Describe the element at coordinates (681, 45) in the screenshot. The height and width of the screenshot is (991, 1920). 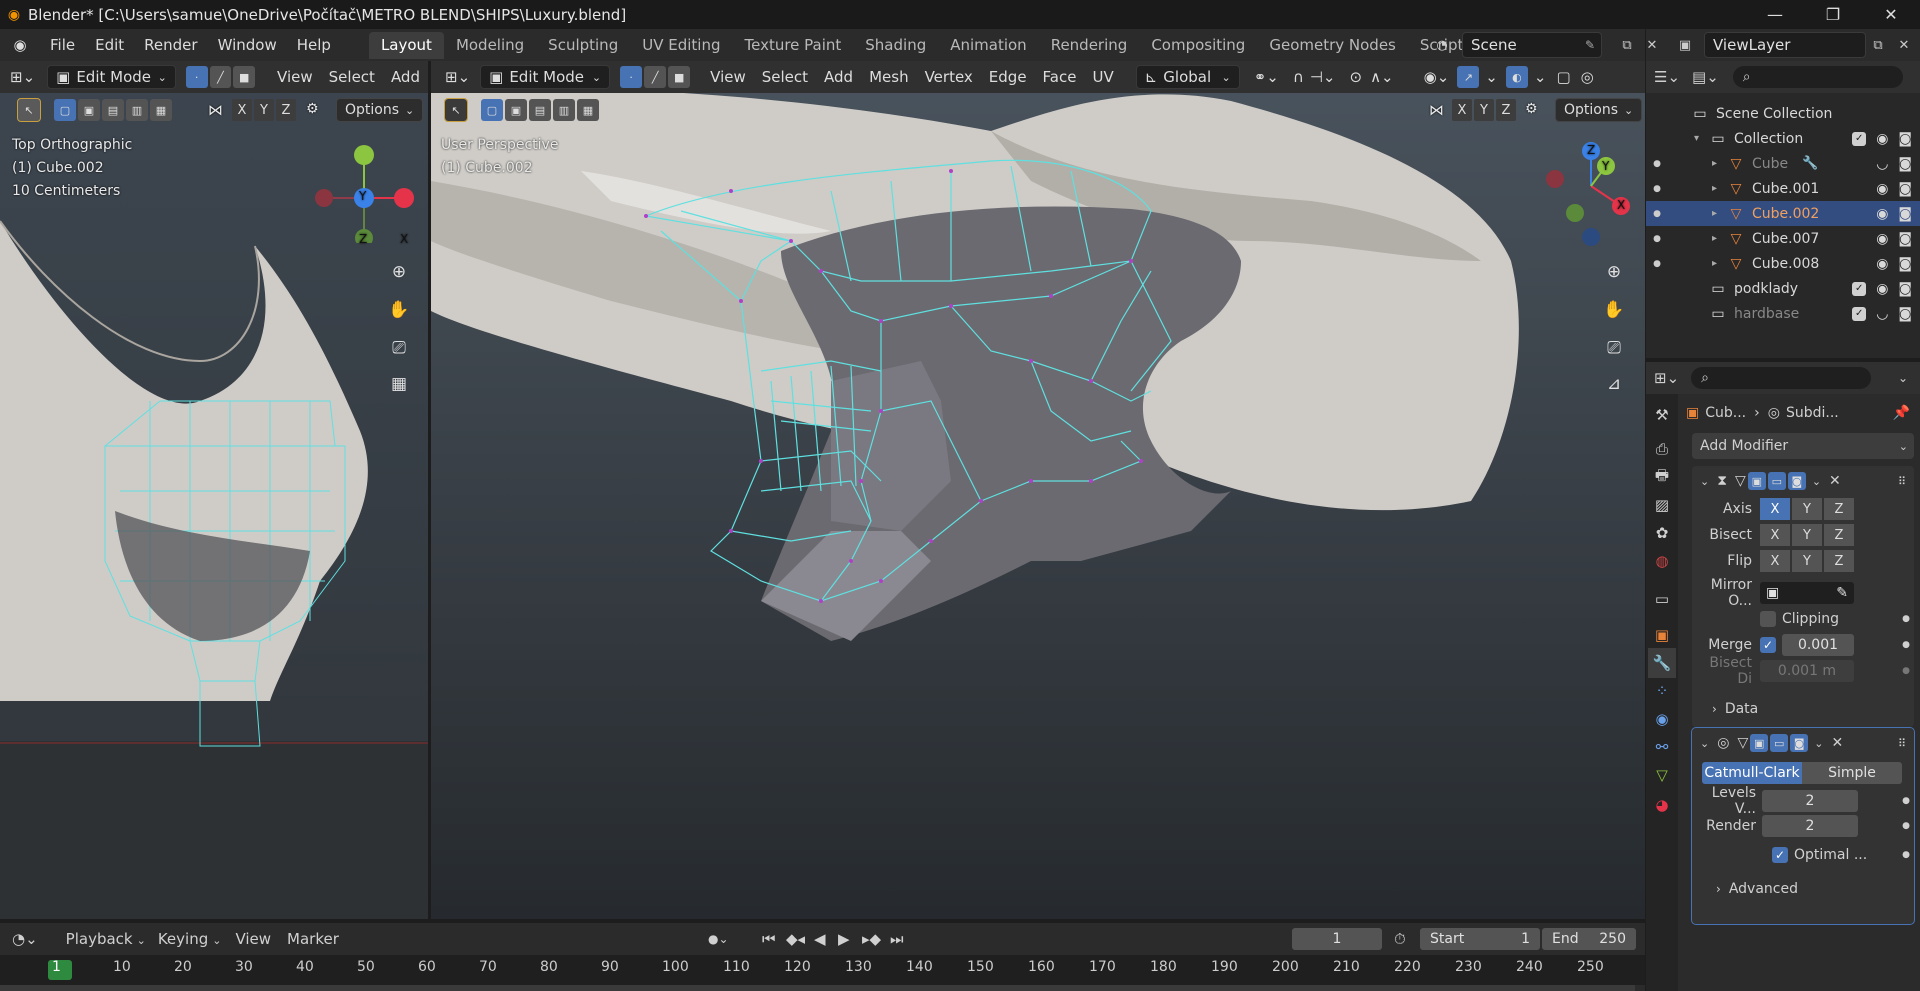
I see `tab-uv-editing: UV Editing` at that location.